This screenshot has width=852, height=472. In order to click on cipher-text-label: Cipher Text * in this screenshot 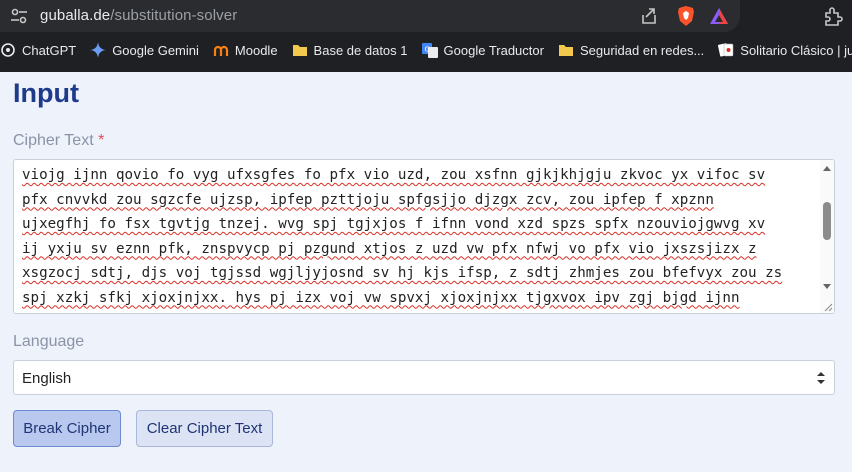, I will do `click(58, 141)`.